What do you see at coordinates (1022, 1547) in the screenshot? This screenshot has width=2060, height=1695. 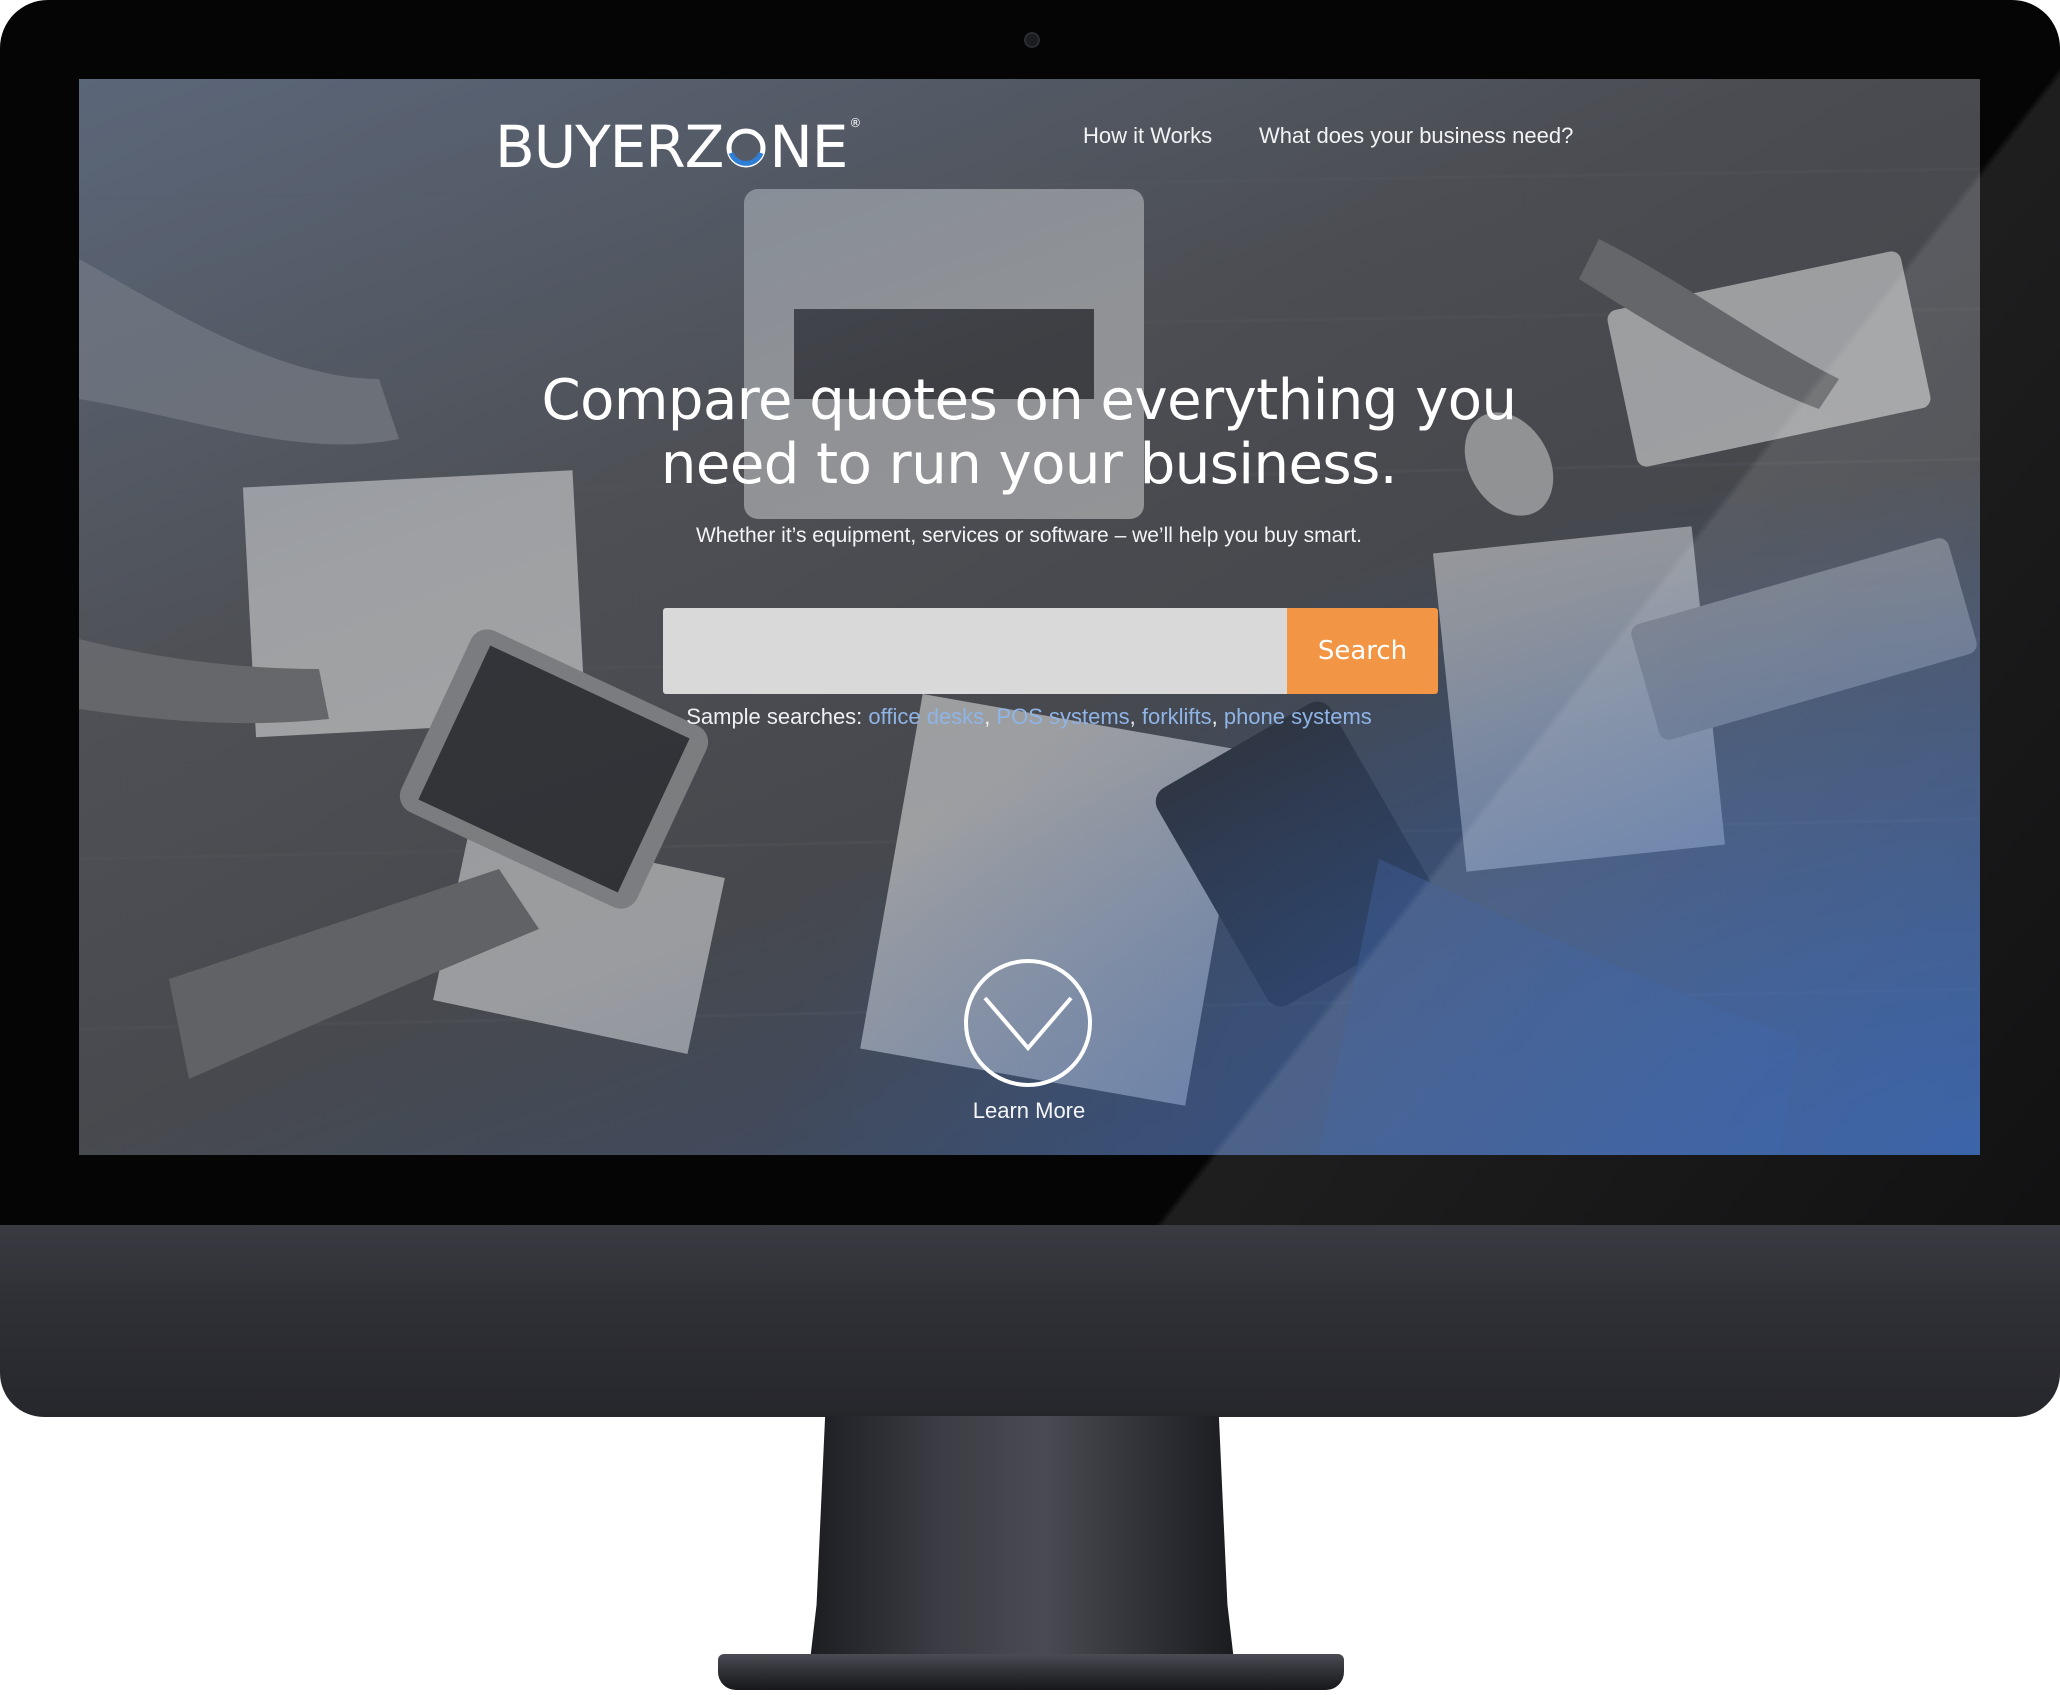 I see `monitor-stand-neck` at bounding box center [1022, 1547].